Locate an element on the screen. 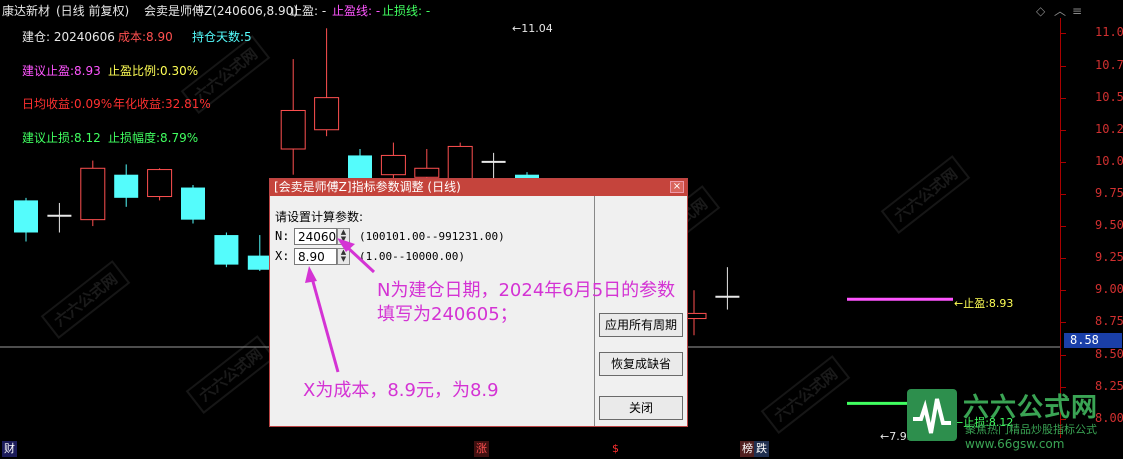 This screenshot has width=1123, height=459. n-label: N: is located at coordinates (282, 236).